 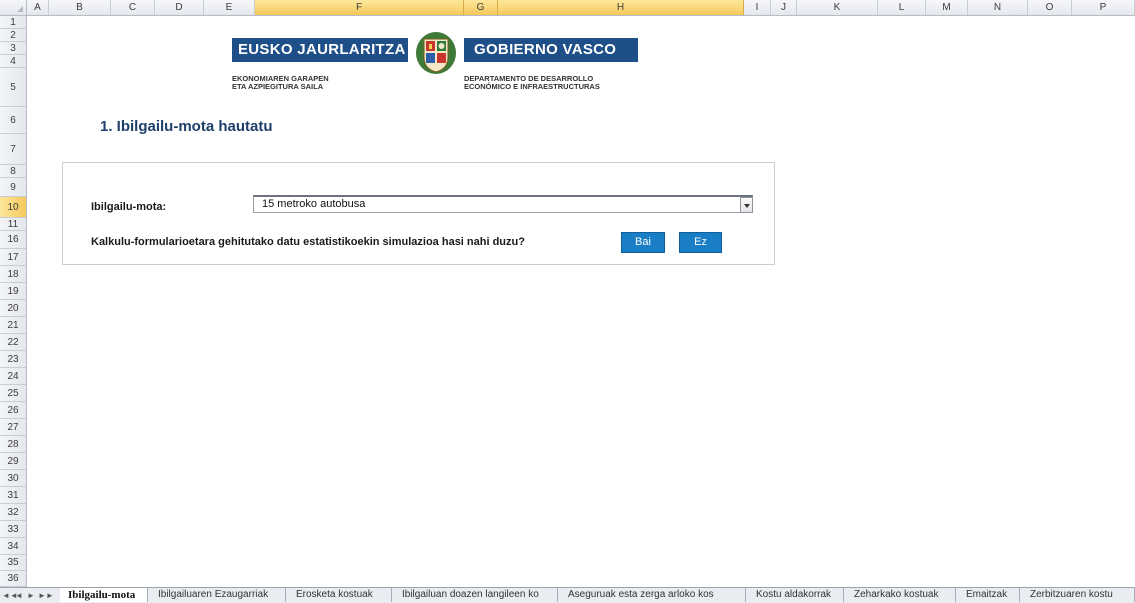 What do you see at coordinates (104, 595) in the screenshot?
I see `sheet-tab-ibilgailu-mota: Ibilgailu-mota` at bounding box center [104, 595].